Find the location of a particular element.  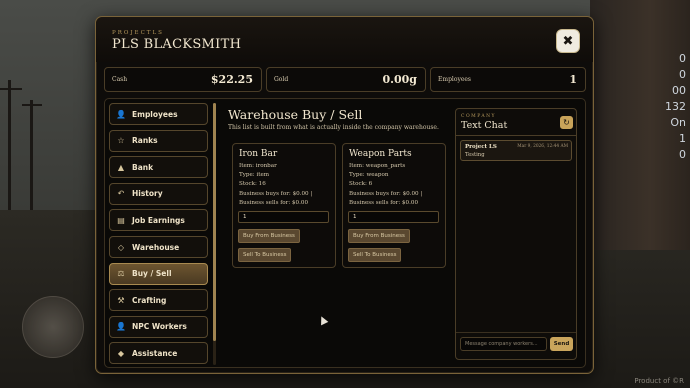

sidebar-item-label: Buy / Sell is located at coordinates (152, 274).